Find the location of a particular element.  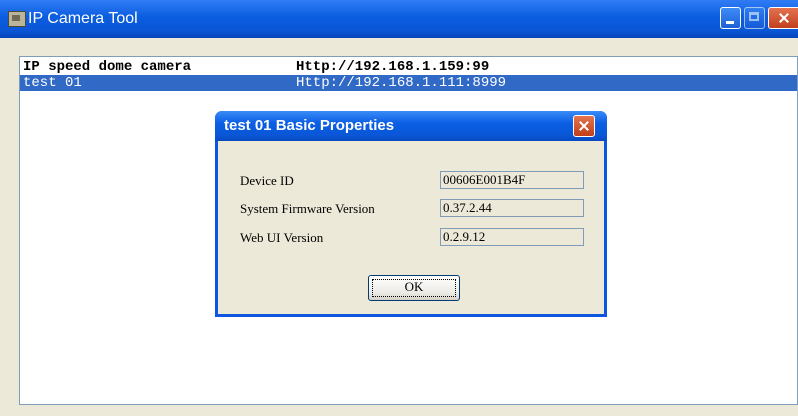

camera-name: IP speed dome camera is located at coordinates (107, 67).